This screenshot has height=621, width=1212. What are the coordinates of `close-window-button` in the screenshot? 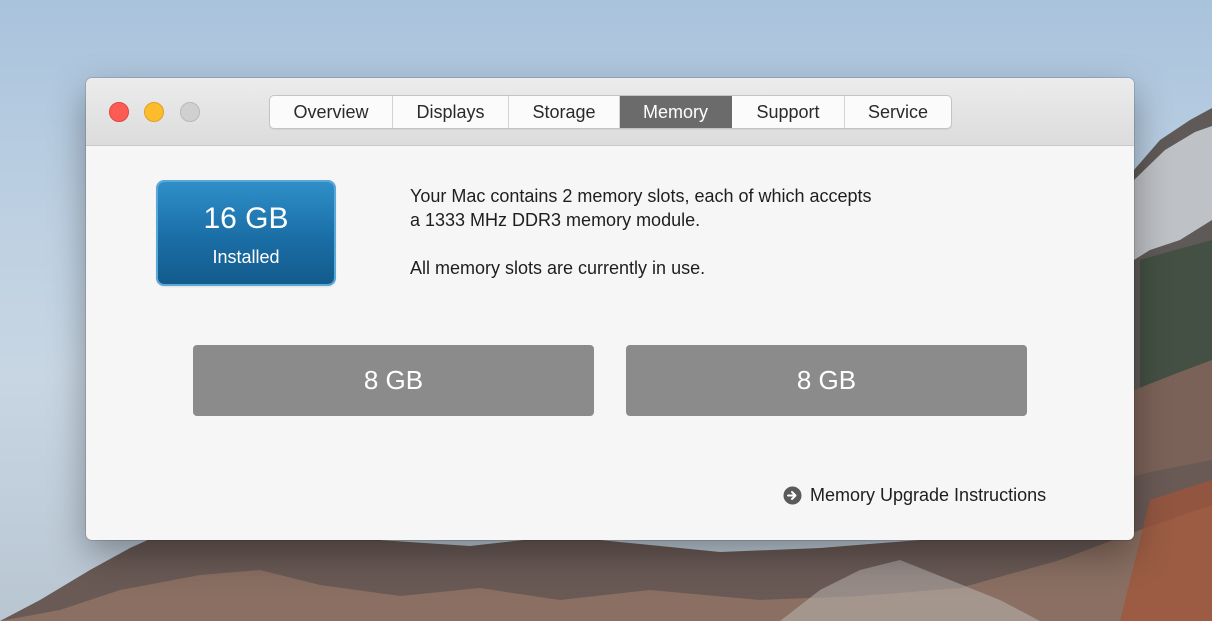 It's located at (119, 112).